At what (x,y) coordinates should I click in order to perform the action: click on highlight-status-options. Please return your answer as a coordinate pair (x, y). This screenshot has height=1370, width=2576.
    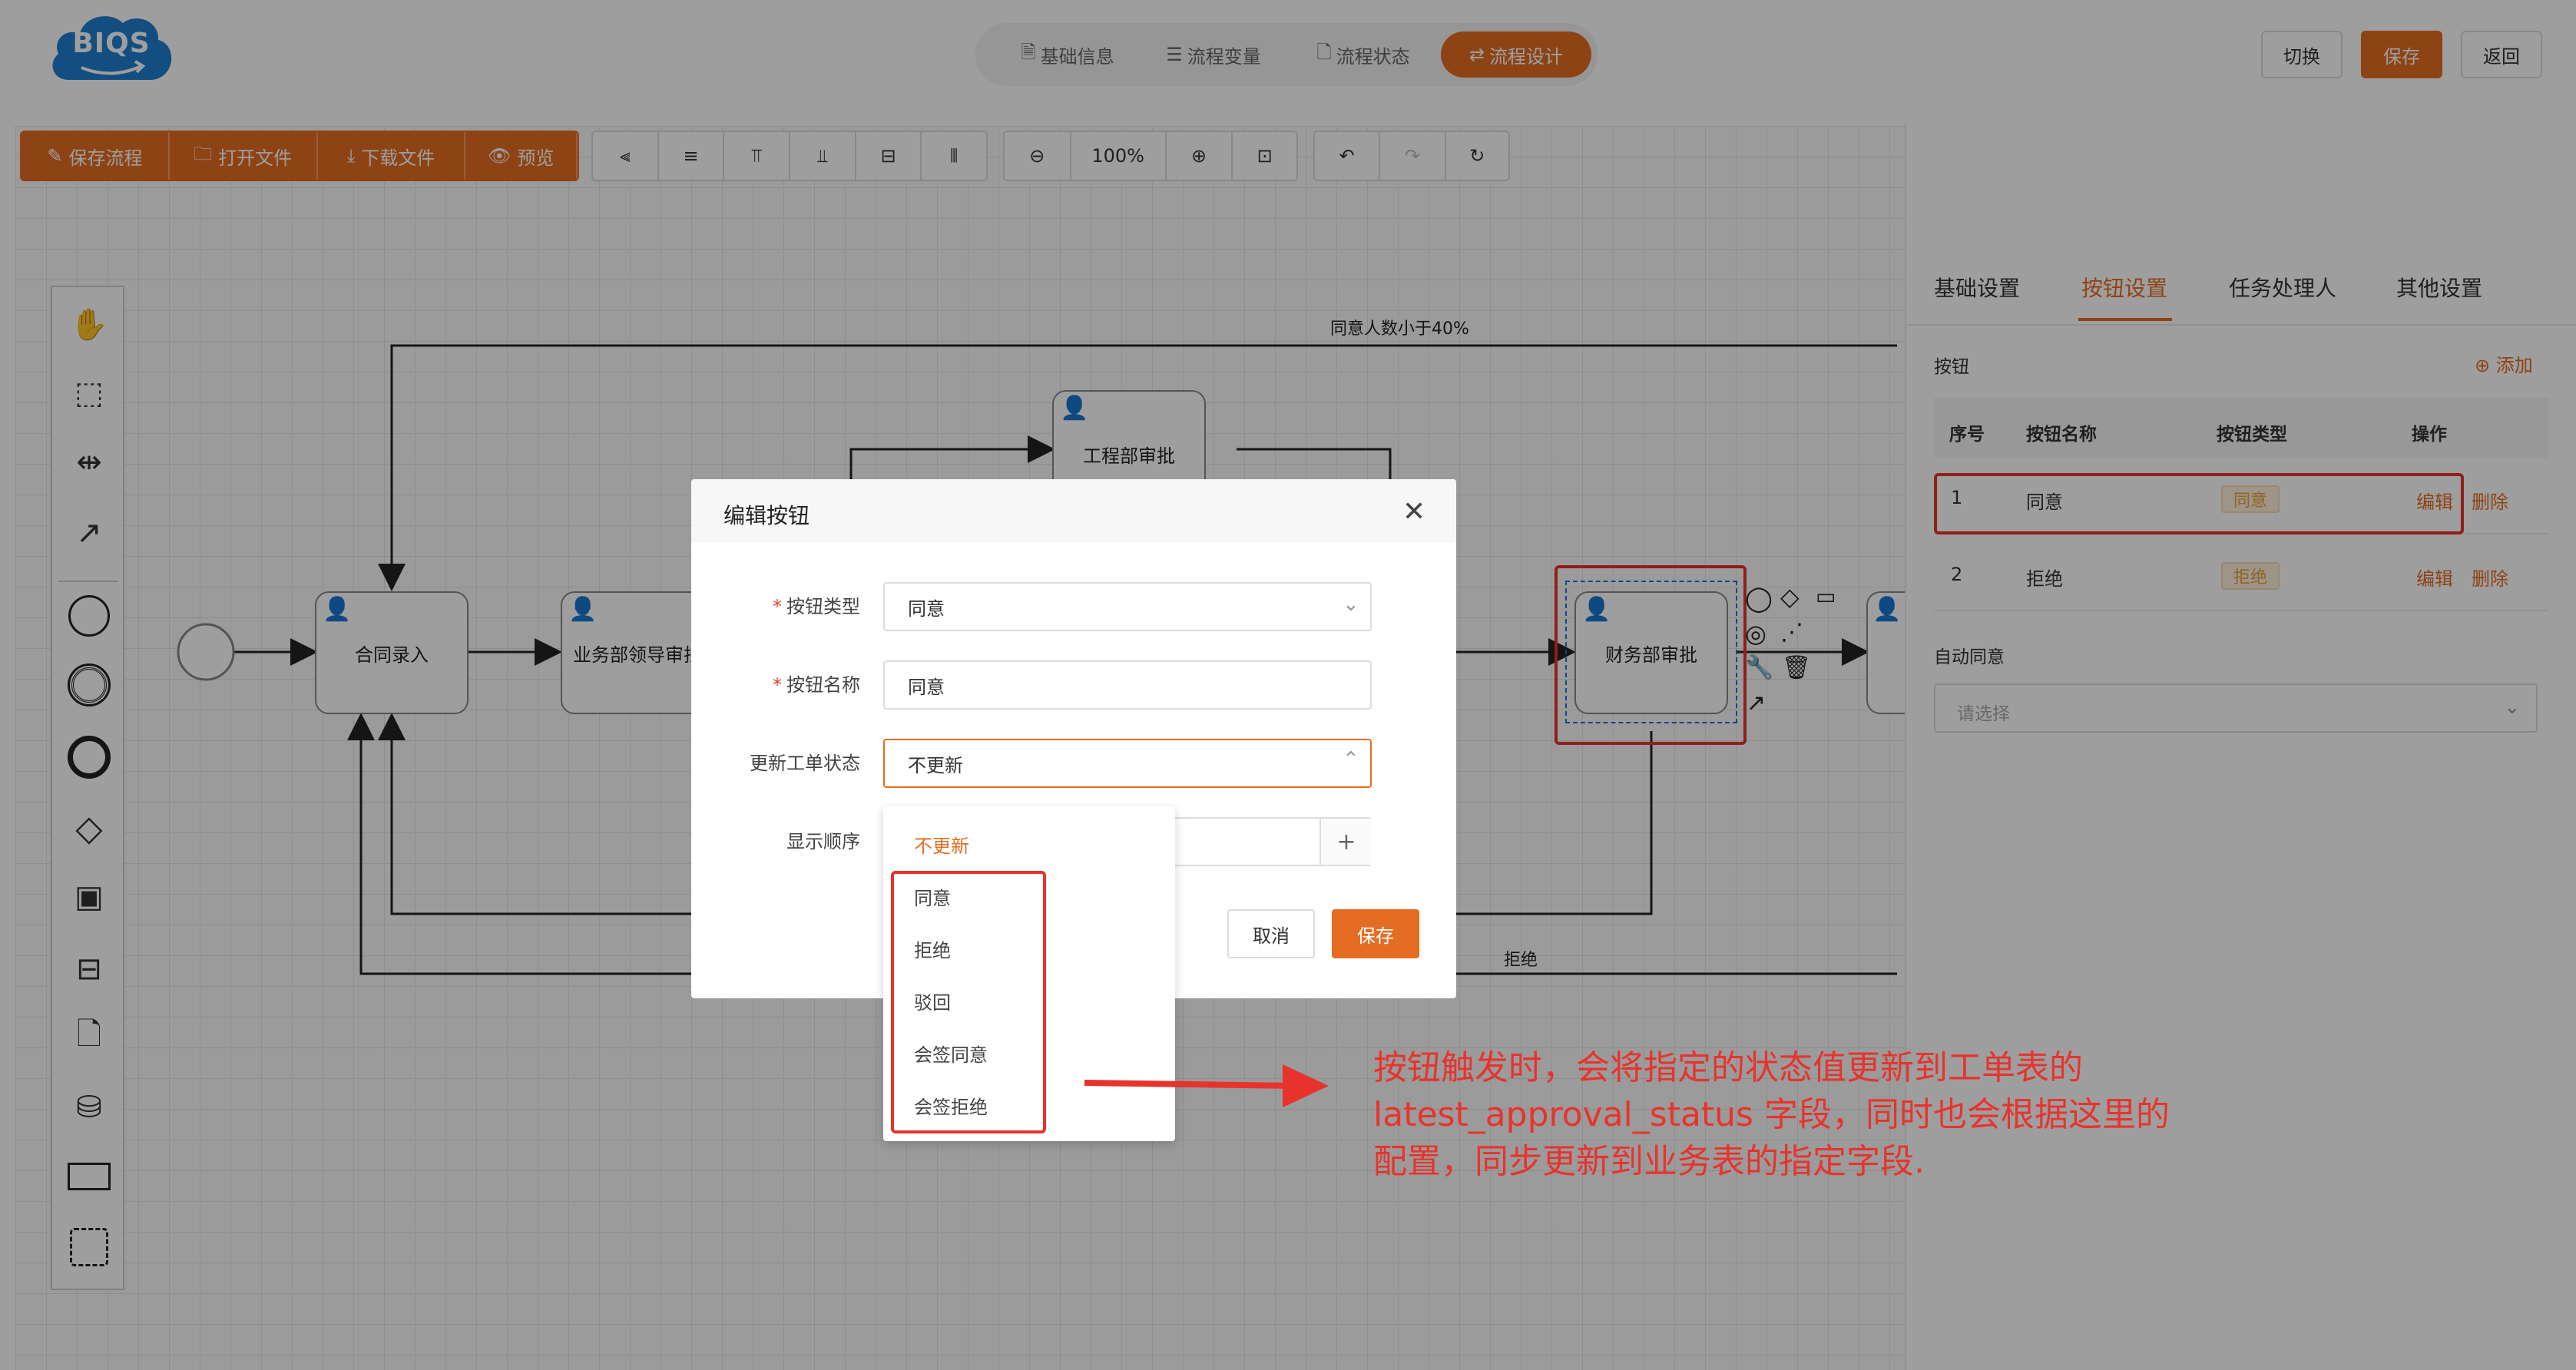
    Looking at the image, I should click on (969, 1002).